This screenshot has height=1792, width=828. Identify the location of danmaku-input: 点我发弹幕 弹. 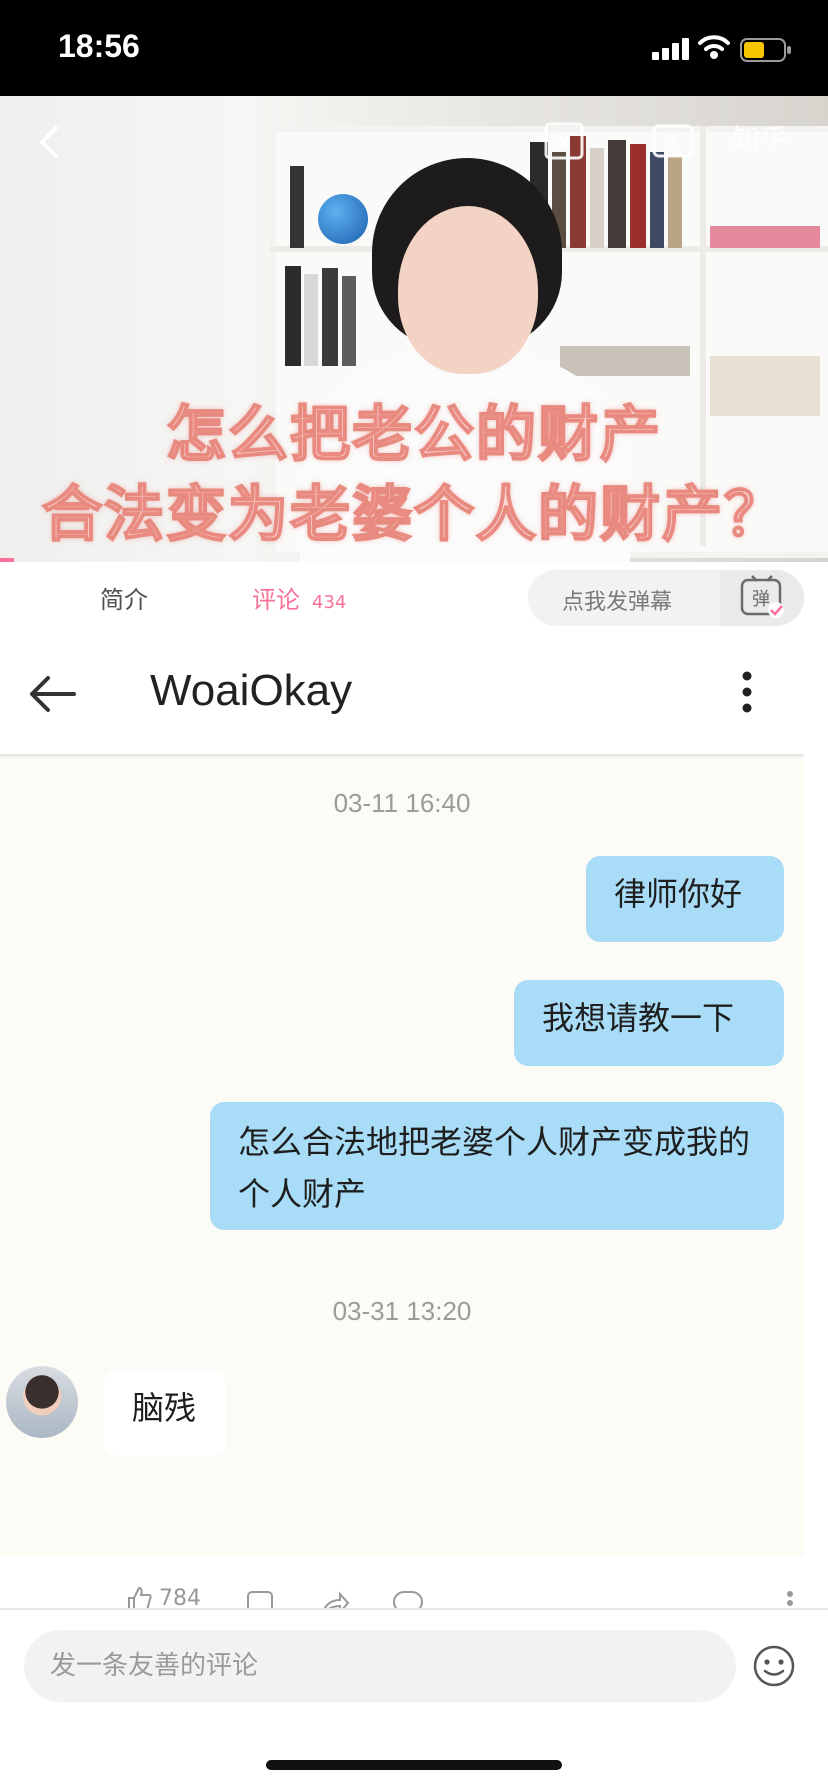
(666, 598).